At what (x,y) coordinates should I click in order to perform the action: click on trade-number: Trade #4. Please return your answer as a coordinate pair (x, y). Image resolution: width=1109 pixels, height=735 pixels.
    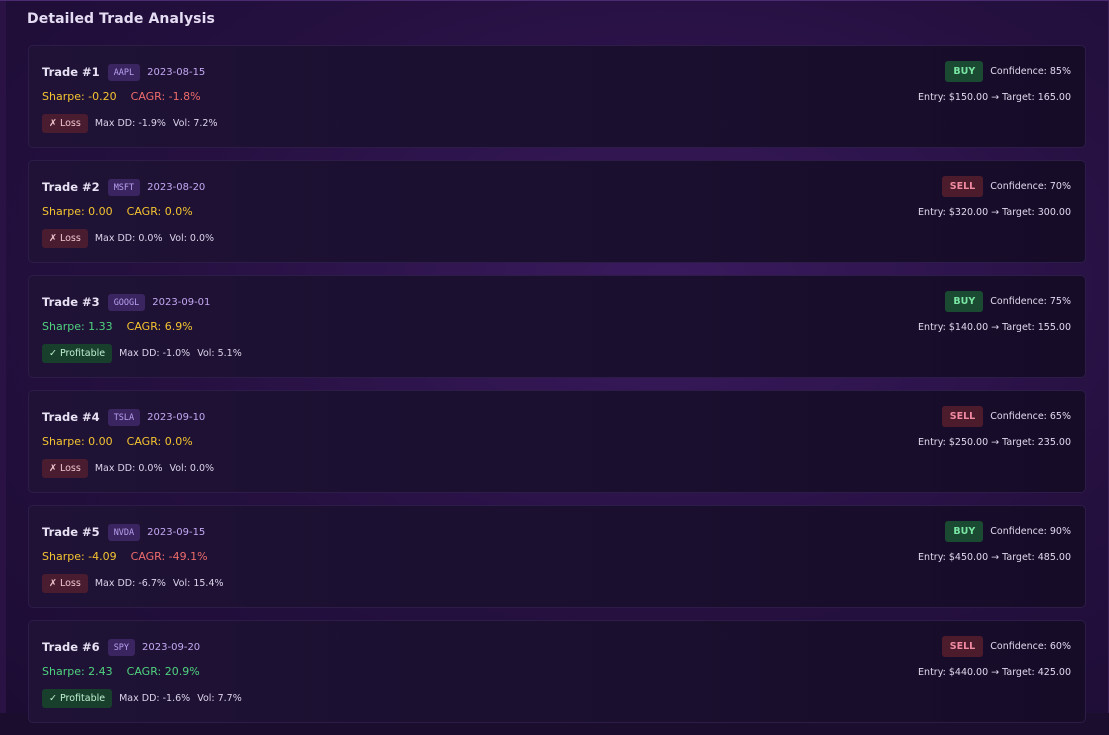
    Looking at the image, I should click on (71, 417).